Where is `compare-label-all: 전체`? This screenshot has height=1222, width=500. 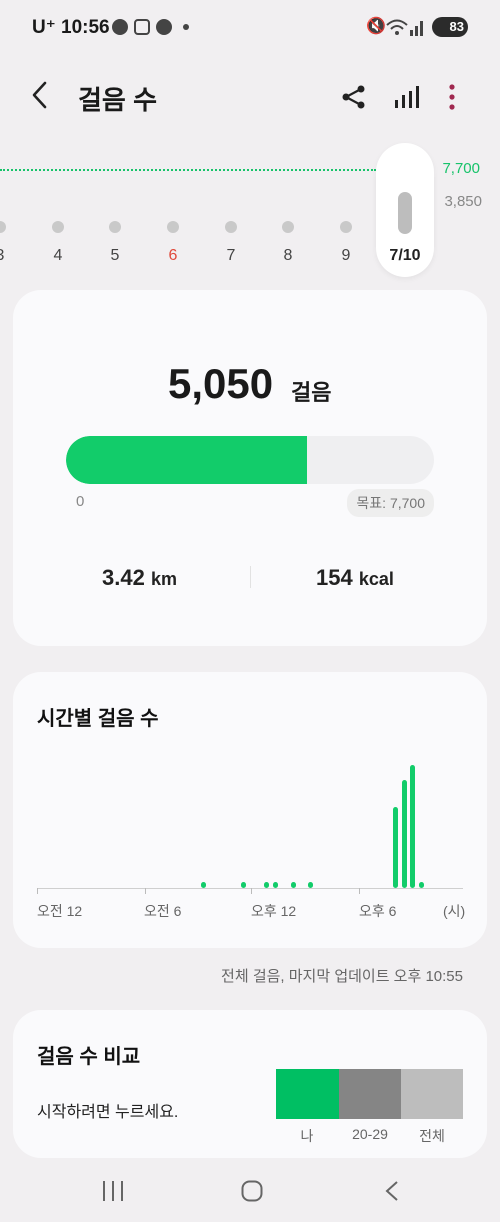
compare-label-all: 전체 is located at coordinates (432, 1136).